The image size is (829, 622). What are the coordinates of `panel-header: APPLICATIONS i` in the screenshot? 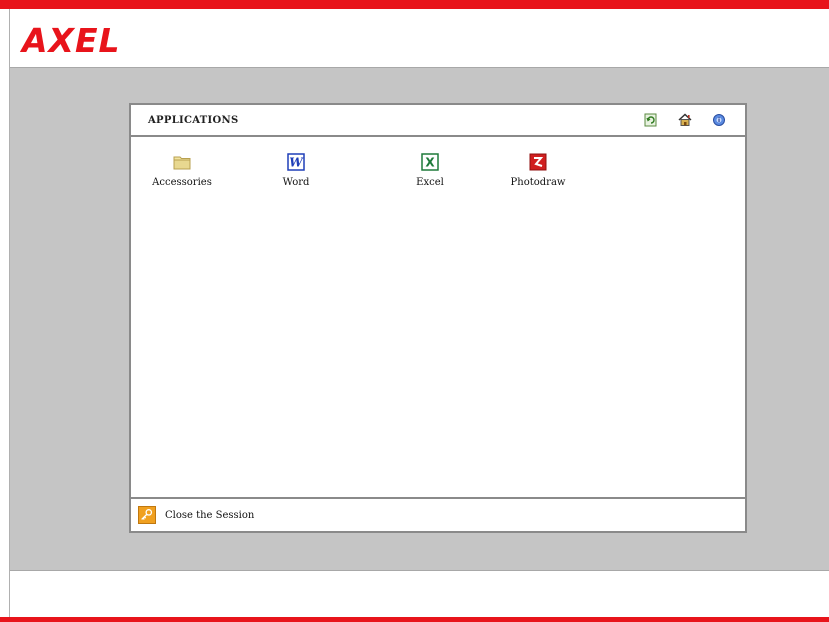 It's located at (438, 121).